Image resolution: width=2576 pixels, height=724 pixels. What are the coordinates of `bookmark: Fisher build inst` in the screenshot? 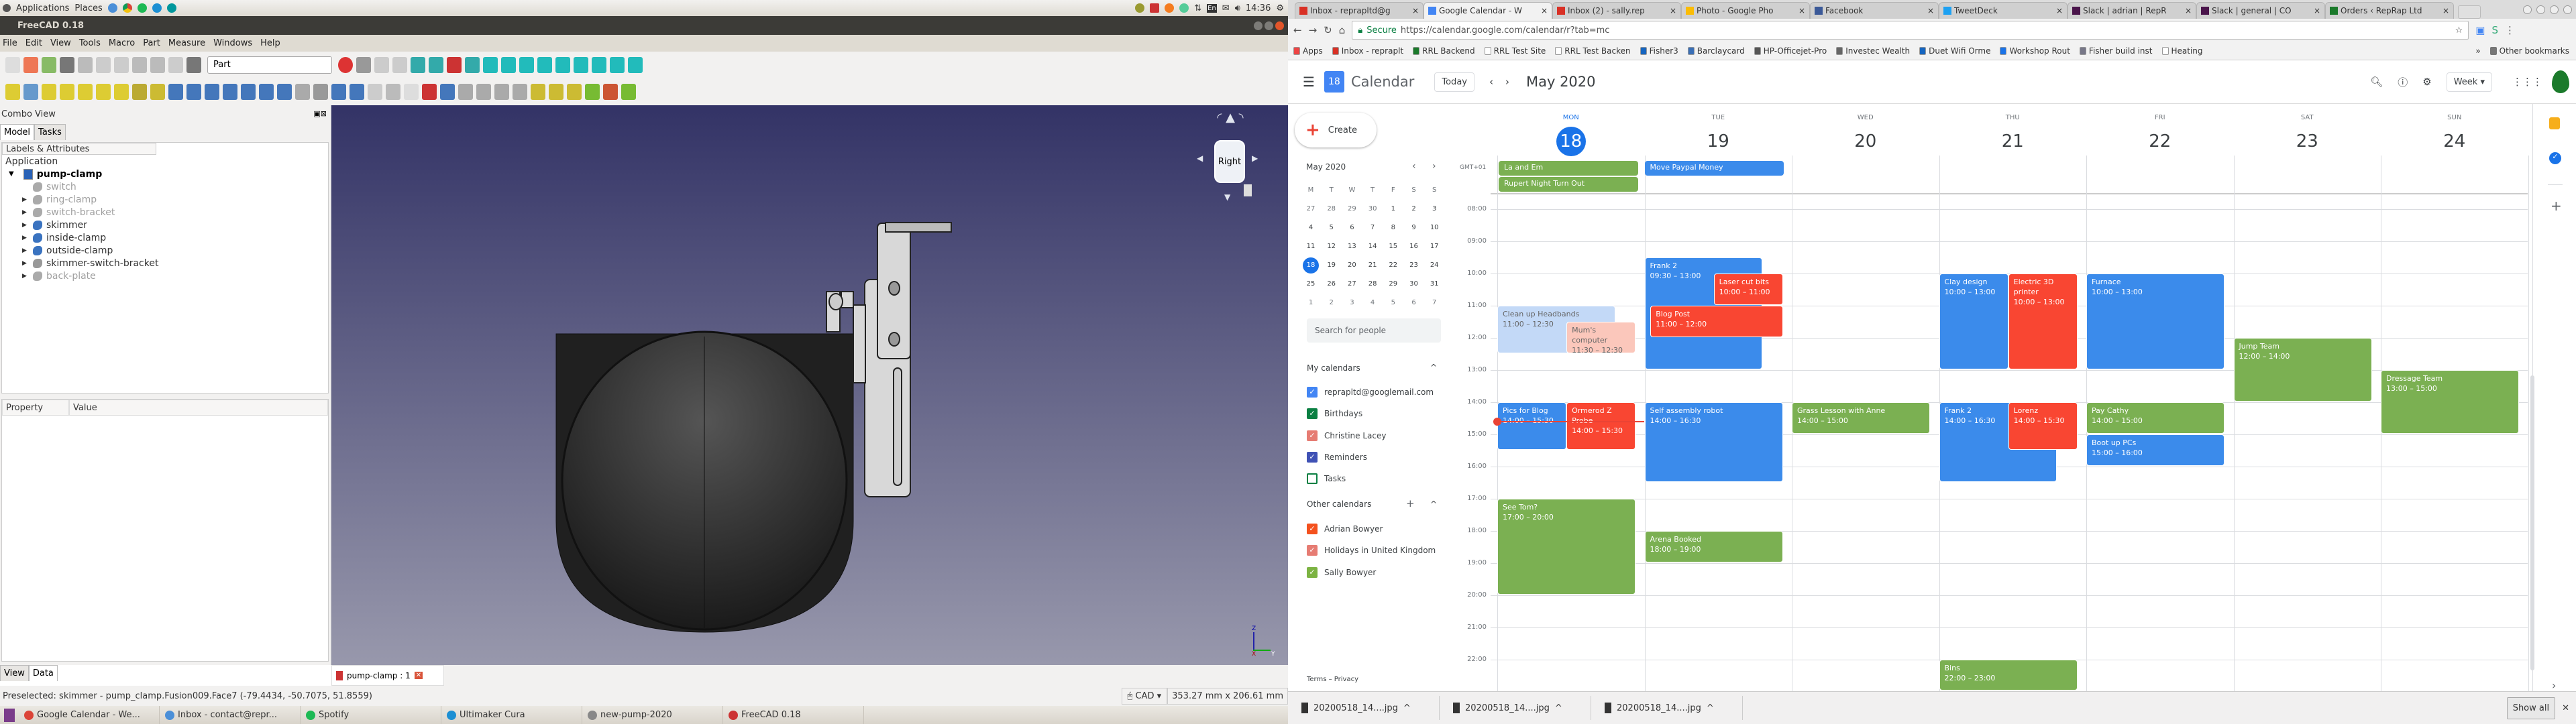 It's located at (2116, 51).